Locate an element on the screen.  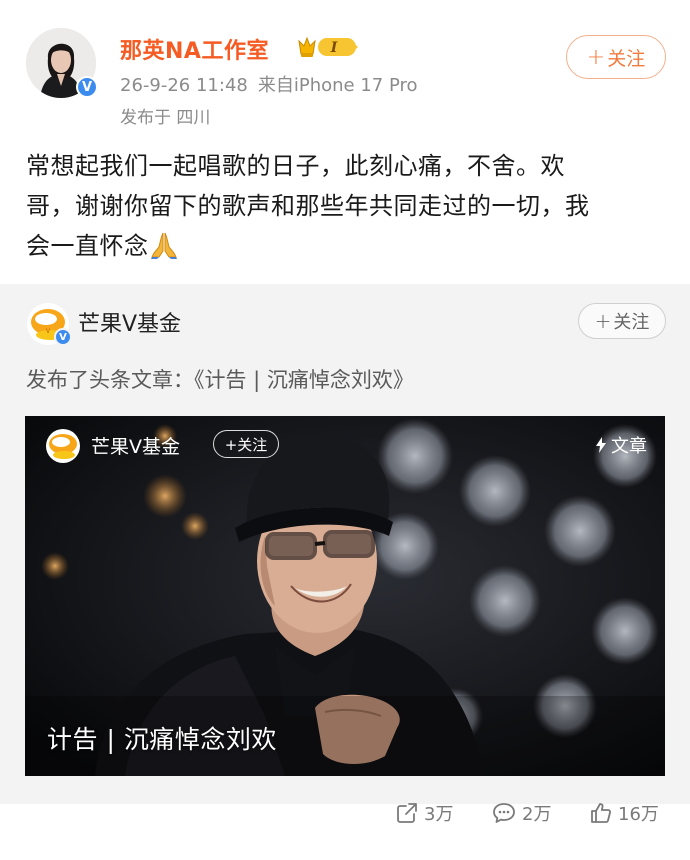
like-count: 16万 is located at coordinates (638, 814).